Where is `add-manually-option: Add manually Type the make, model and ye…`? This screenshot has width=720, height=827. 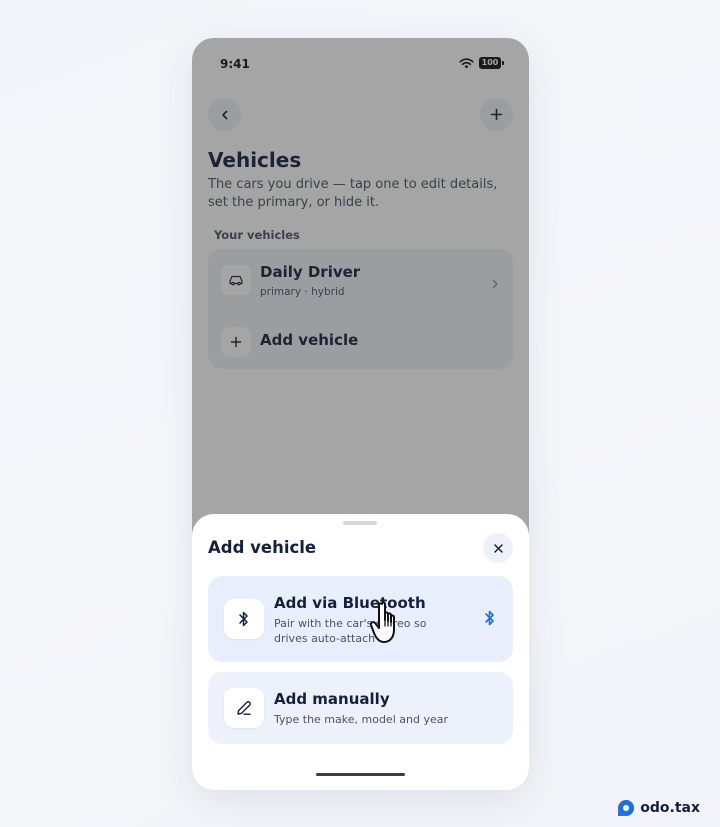 add-manually-option: Add manually Type the make, model and ye… is located at coordinates (360, 708).